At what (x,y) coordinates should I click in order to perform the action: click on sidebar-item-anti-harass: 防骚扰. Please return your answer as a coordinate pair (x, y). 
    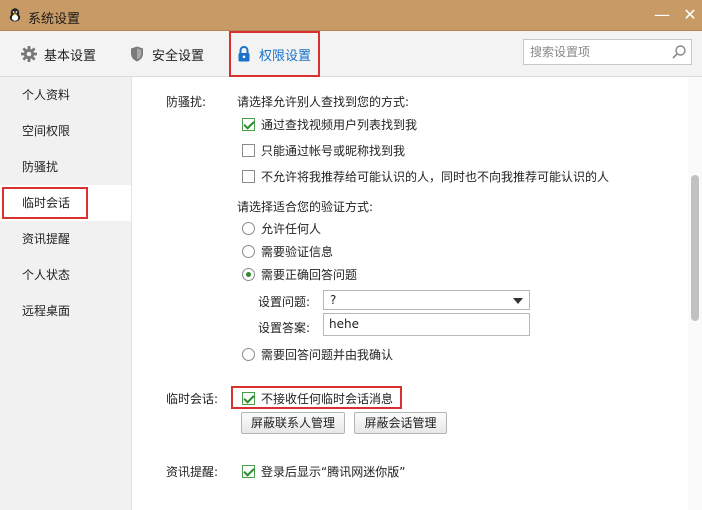
    Looking at the image, I should click on (65, 167).